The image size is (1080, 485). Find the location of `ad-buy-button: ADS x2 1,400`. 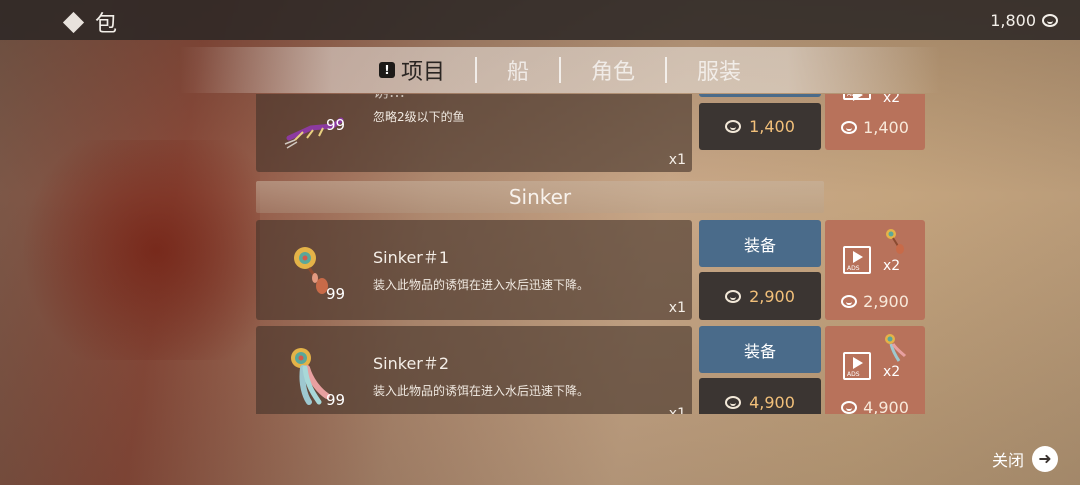

ad-buy-button: ADS x2 1,400 is located at coordinates (875, 122).